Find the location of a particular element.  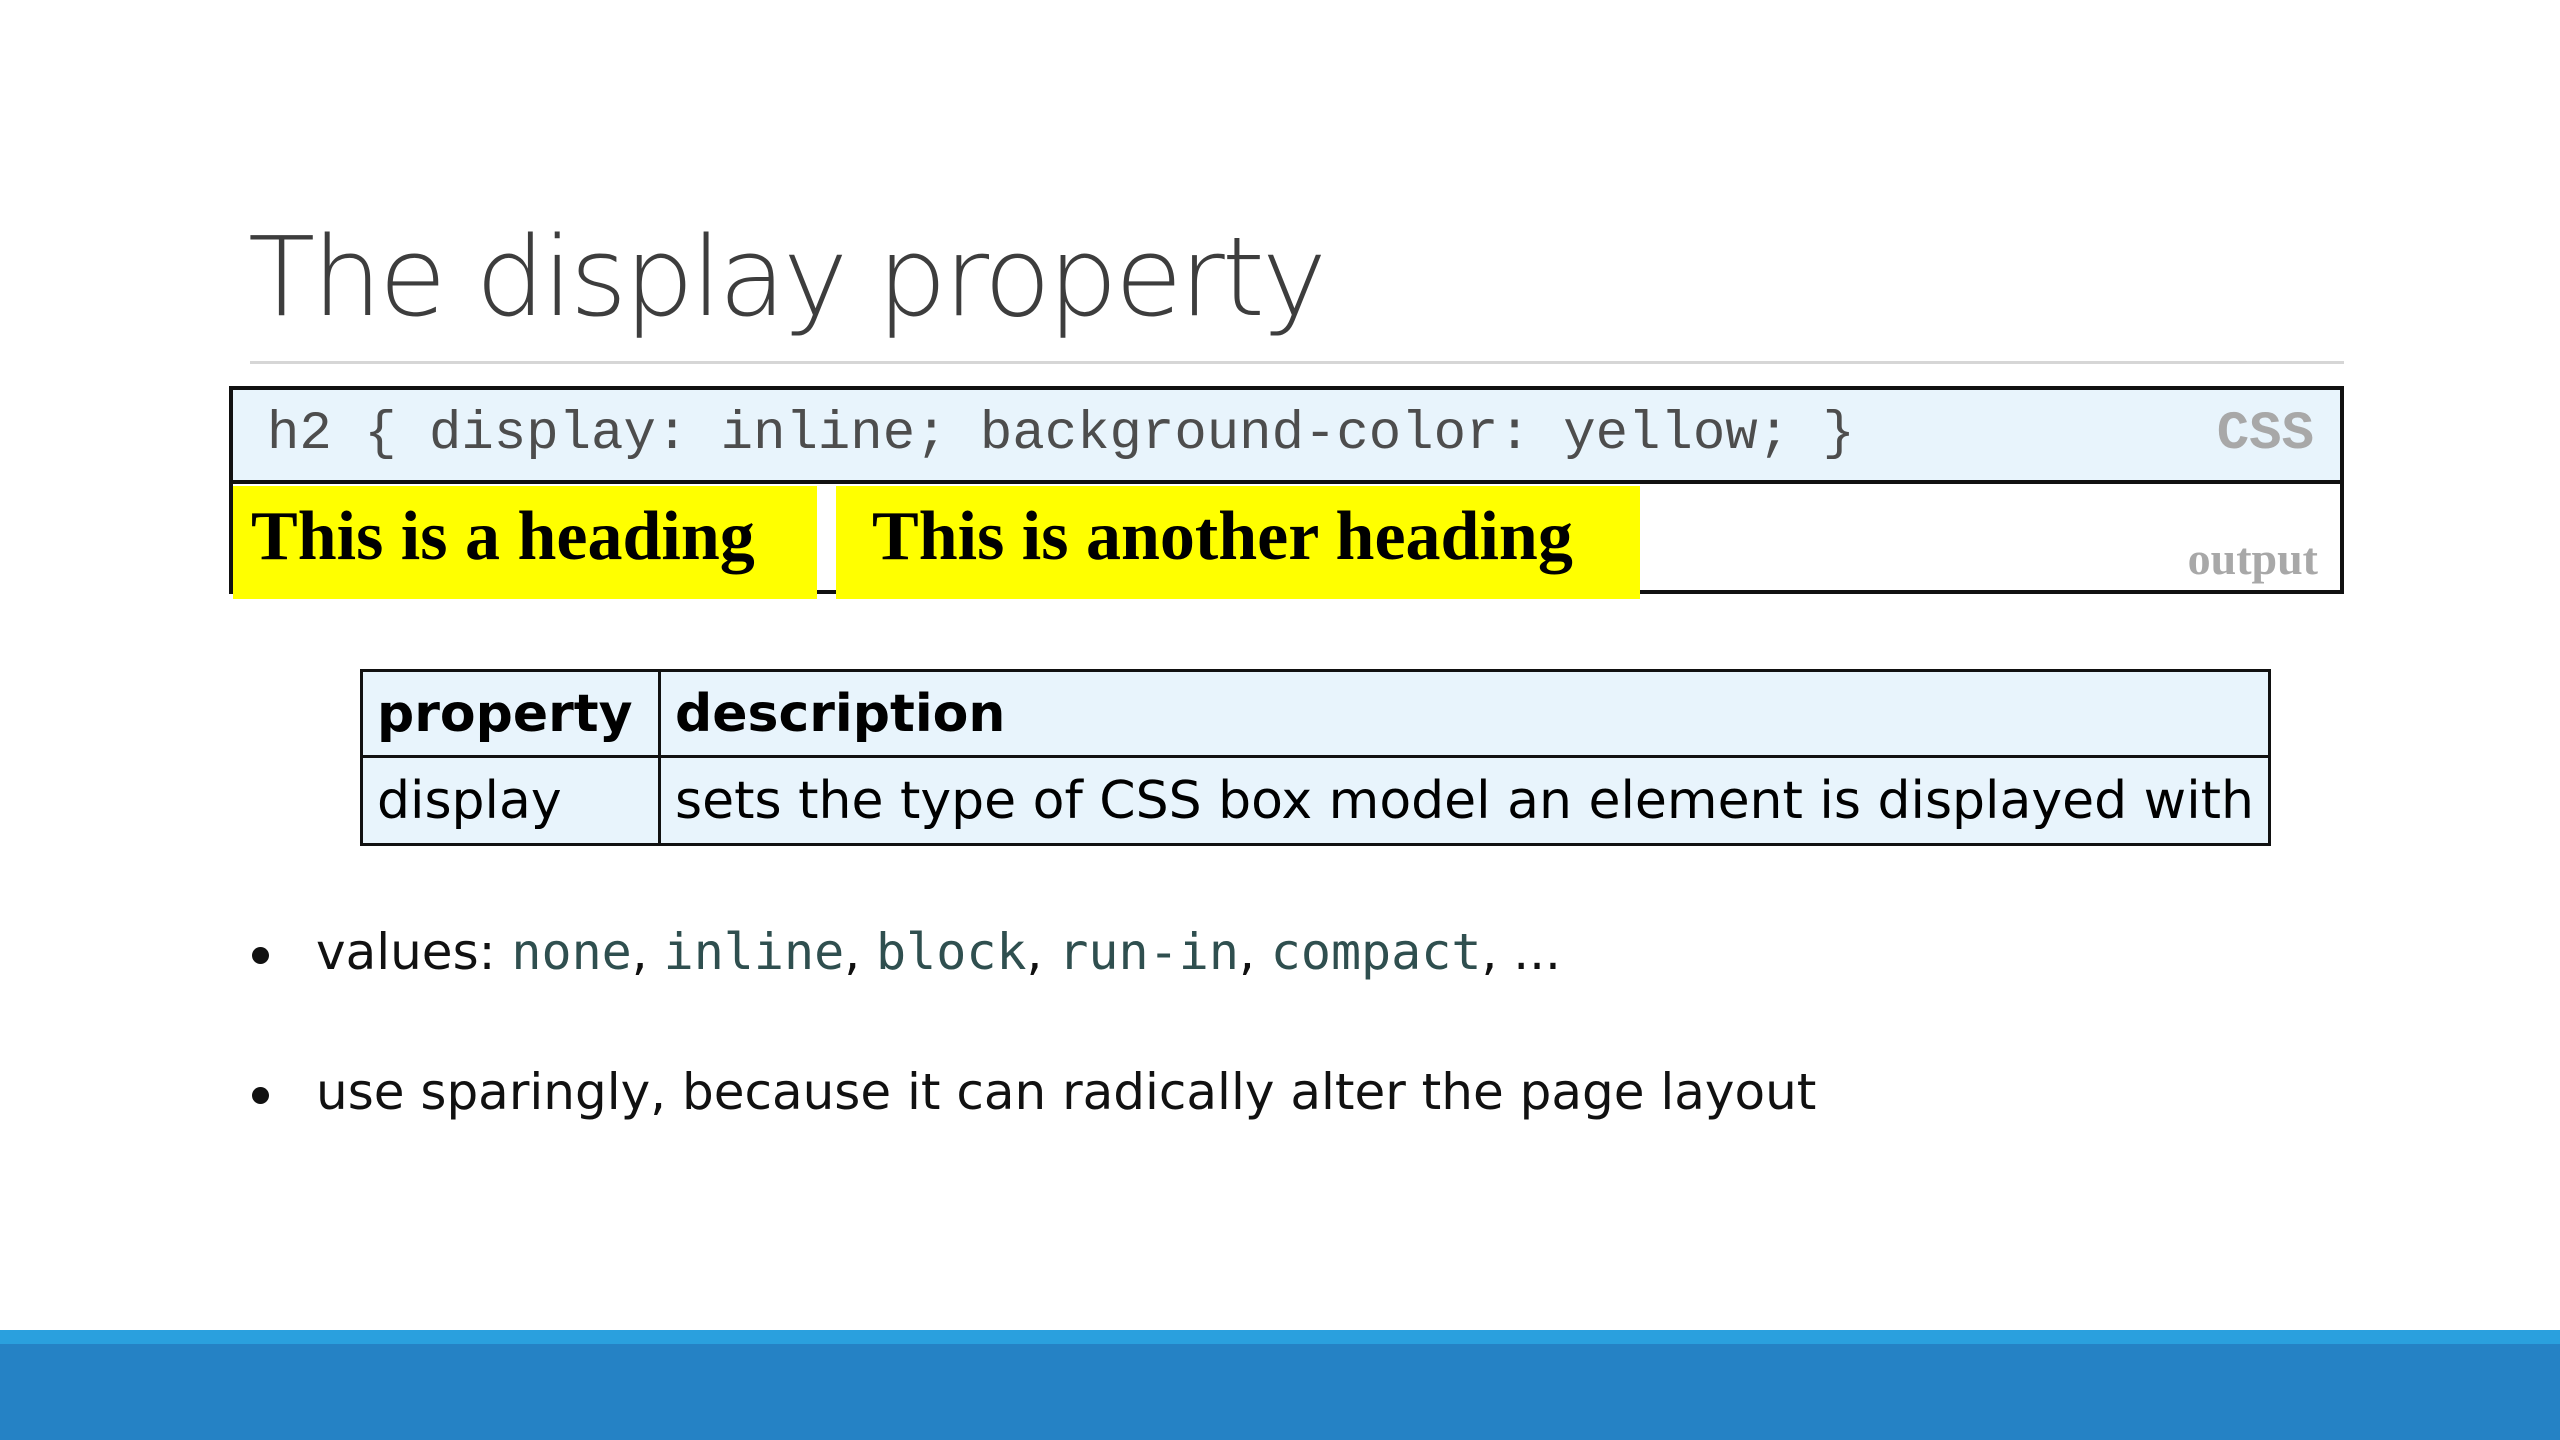

table-header-row: property description is located at coordinates (1315, 713).